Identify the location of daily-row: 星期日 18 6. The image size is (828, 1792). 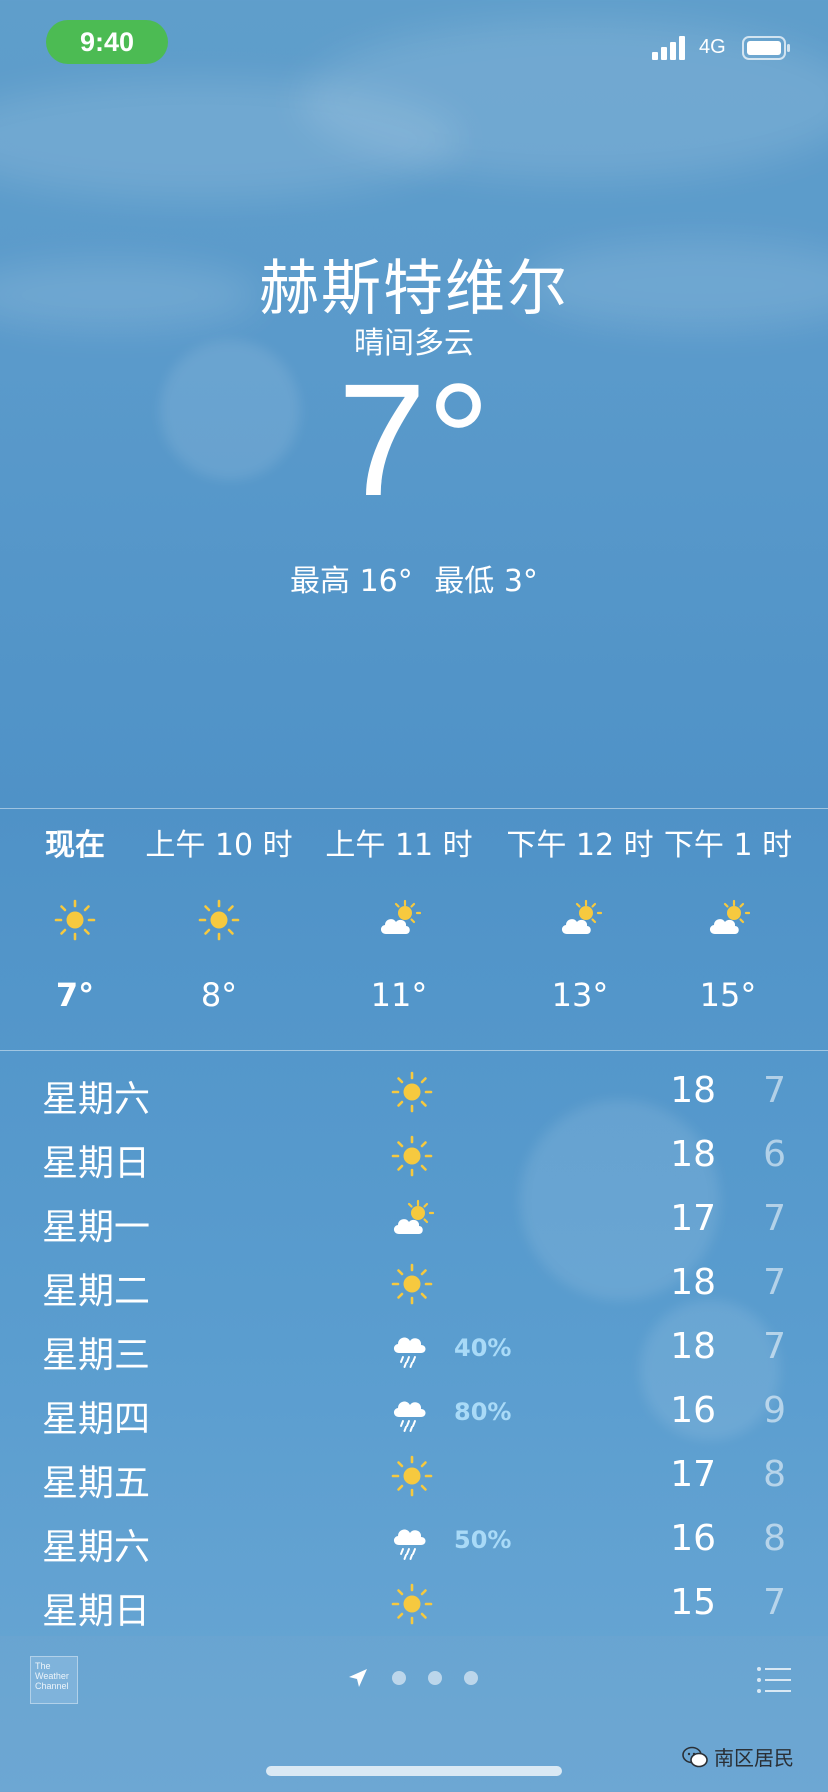
(414, 1156).